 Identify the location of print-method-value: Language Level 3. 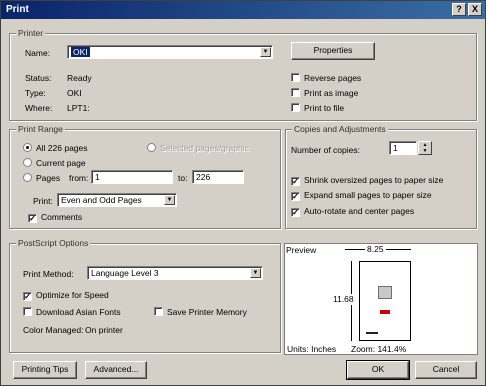
(125, 273).